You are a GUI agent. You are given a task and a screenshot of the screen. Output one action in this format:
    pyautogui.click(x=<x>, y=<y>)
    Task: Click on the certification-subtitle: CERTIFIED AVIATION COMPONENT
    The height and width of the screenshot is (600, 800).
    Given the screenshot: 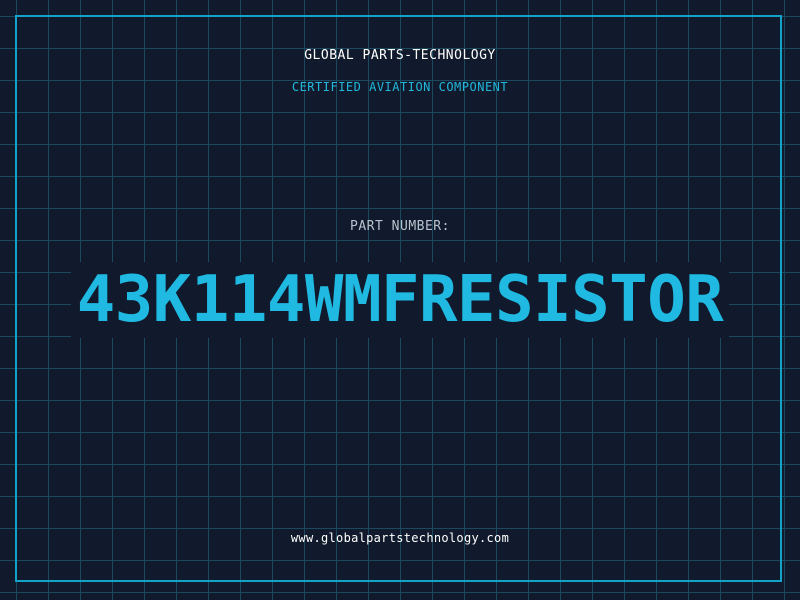 What is the action you would take?
    pyautogui.click(x=400, y=87)
    